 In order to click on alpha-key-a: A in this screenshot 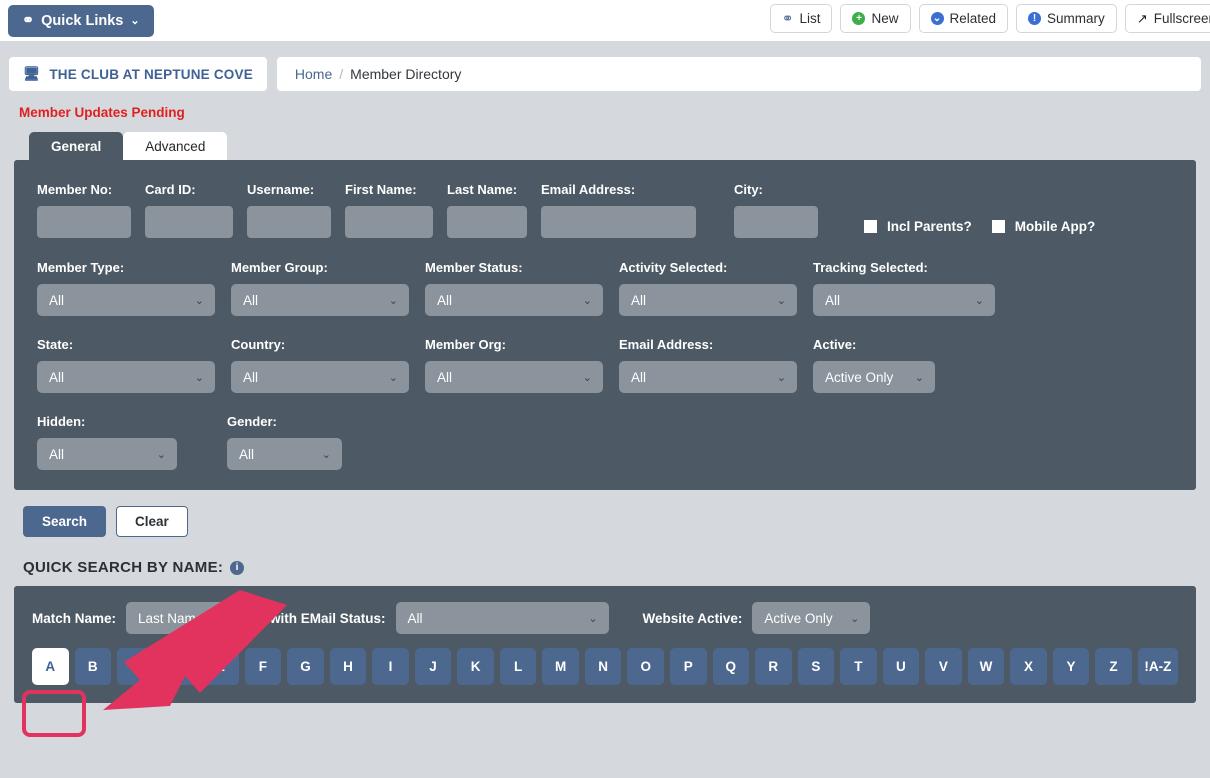, I will do `click(50, 666)`.